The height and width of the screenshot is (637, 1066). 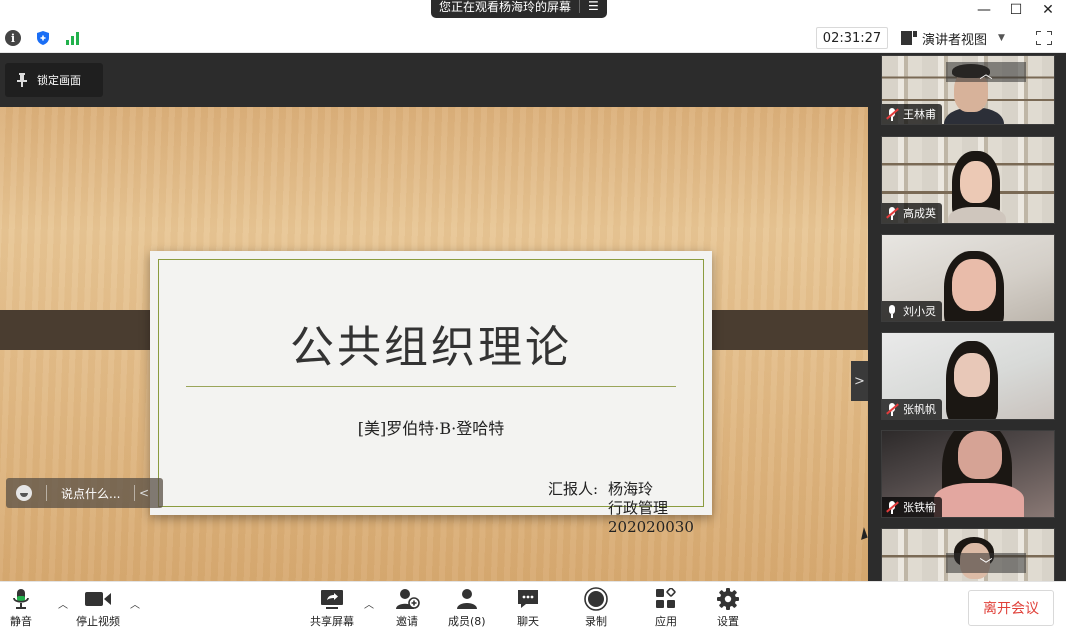 I want to click on record-button: 录制, so click(x=596, y=608).